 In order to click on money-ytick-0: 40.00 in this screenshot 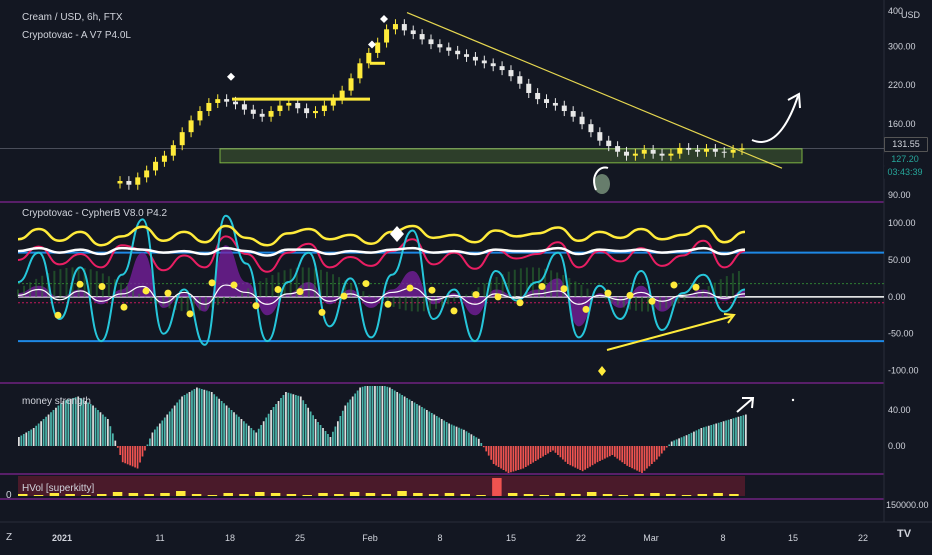, I will do `click(899, 410)`.